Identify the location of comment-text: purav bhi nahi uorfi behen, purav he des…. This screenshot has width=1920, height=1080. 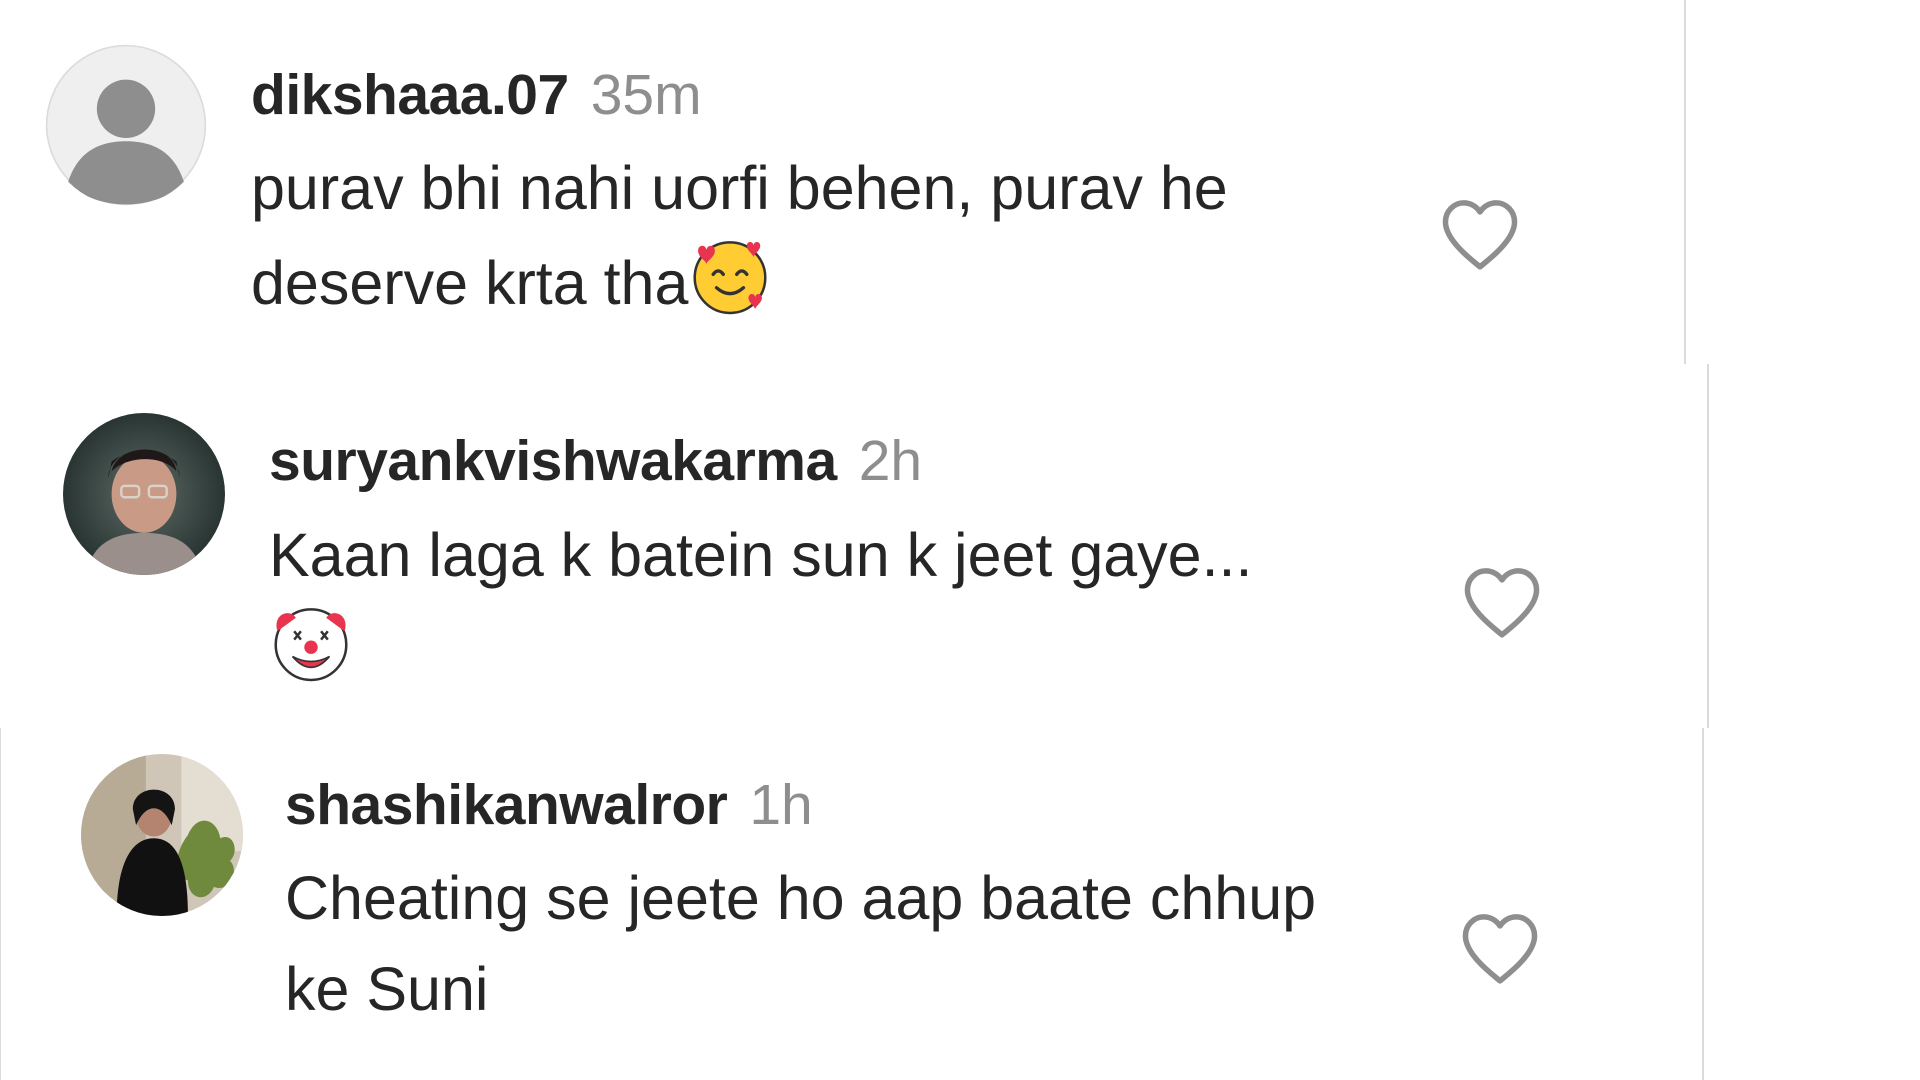
(739, 236).